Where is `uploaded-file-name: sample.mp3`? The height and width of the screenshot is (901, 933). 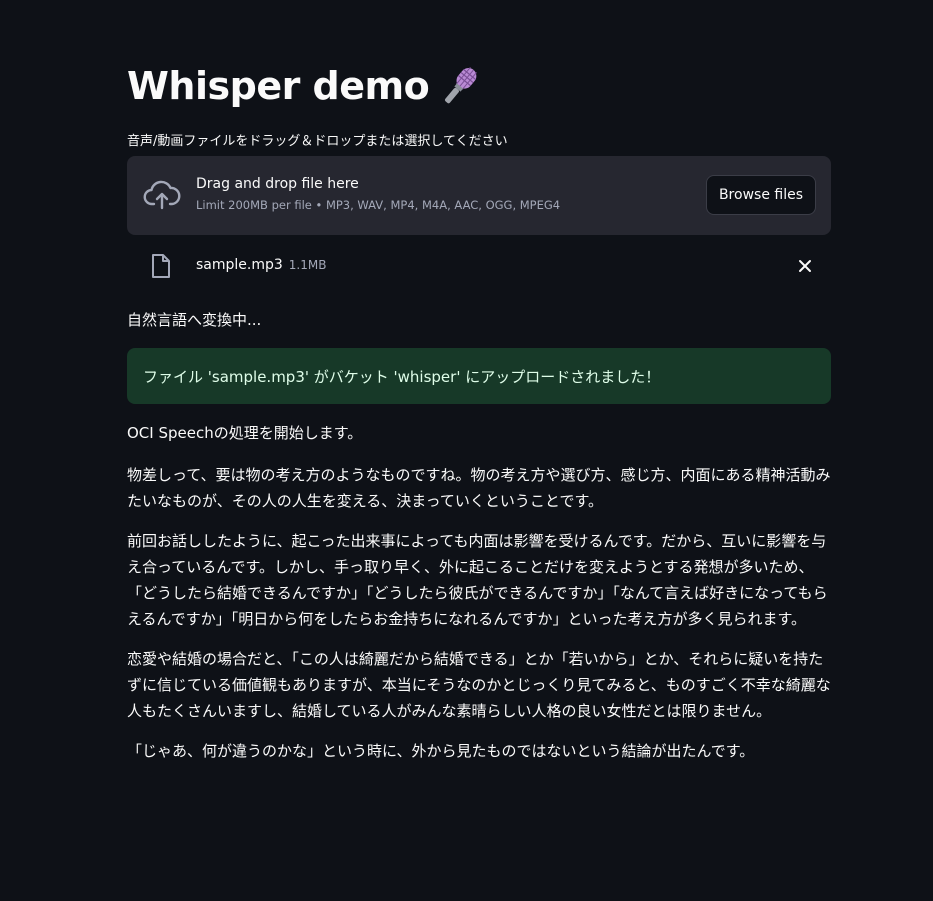
uploaded-file-name: sample.mp3 is located at coordinates (239, 265).